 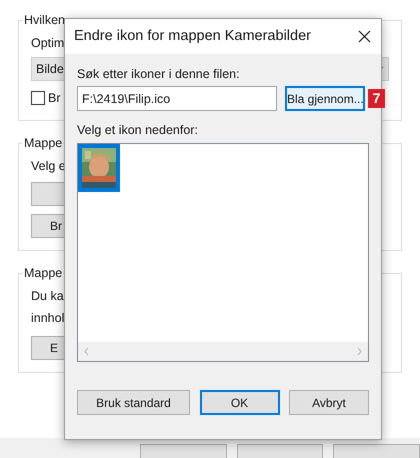 I want to click on field-label: Søk etter ikoner i denne filen:, so click(x=159, y=74).